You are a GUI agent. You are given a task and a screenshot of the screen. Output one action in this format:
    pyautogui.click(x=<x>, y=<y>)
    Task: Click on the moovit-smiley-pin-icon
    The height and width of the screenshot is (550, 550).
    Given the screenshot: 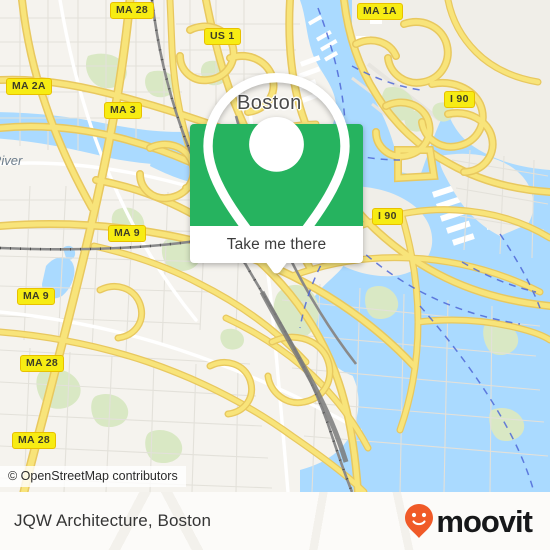 What is the action you would take?
    pyautogui.click(x=419, y=521)
    